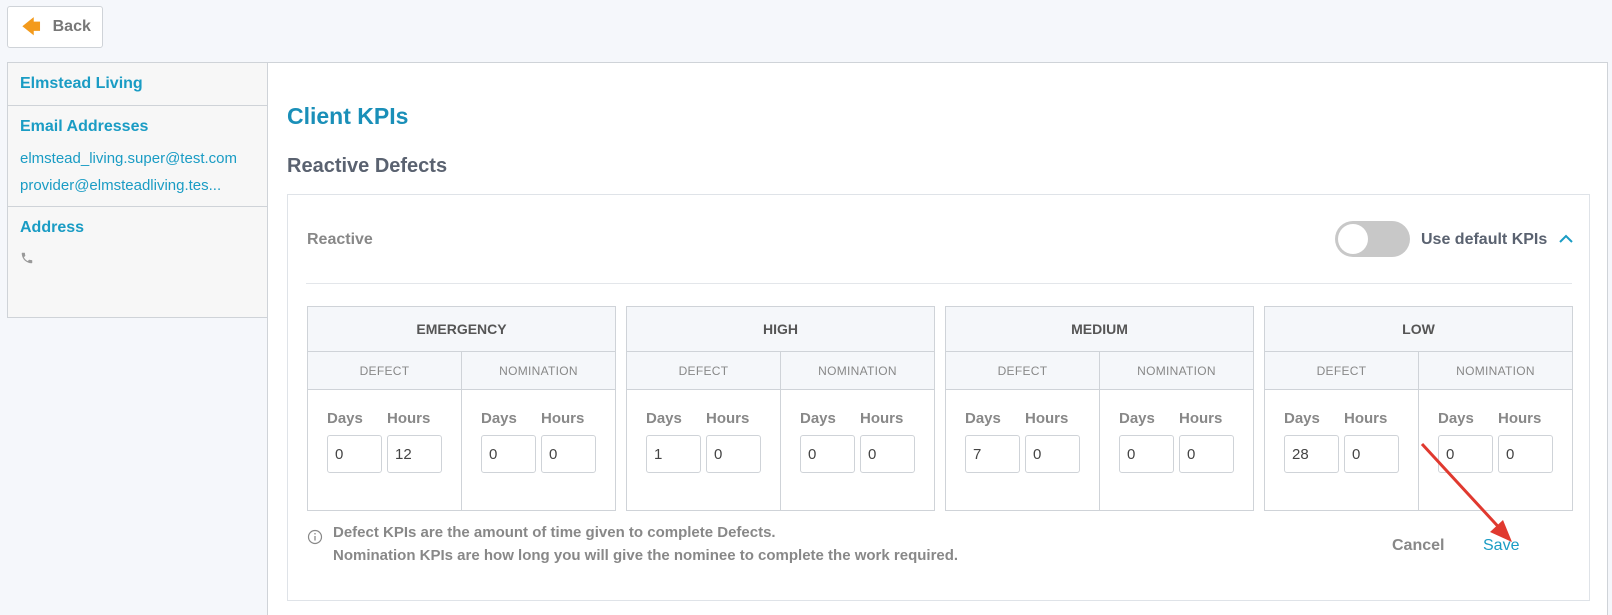 The image size is (1612, 615). Describe the element at coordinates (939, 283) in the screenshot. I see `divider` at that location.